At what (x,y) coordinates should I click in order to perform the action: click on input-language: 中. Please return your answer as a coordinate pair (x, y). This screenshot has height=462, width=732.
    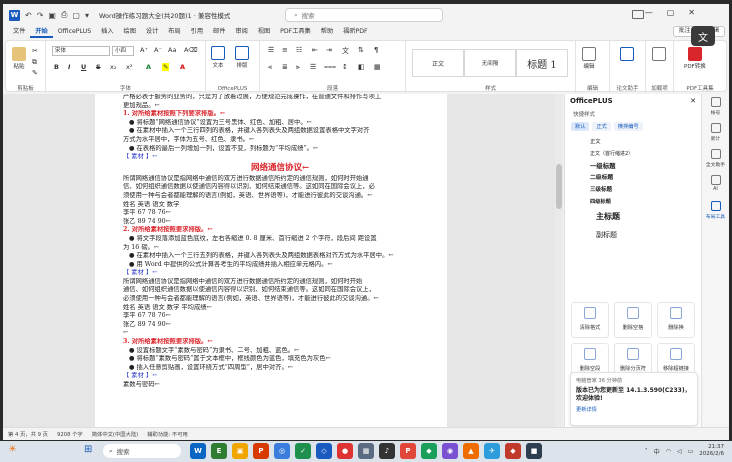
    Looking at the image, I should click on (657, 451).